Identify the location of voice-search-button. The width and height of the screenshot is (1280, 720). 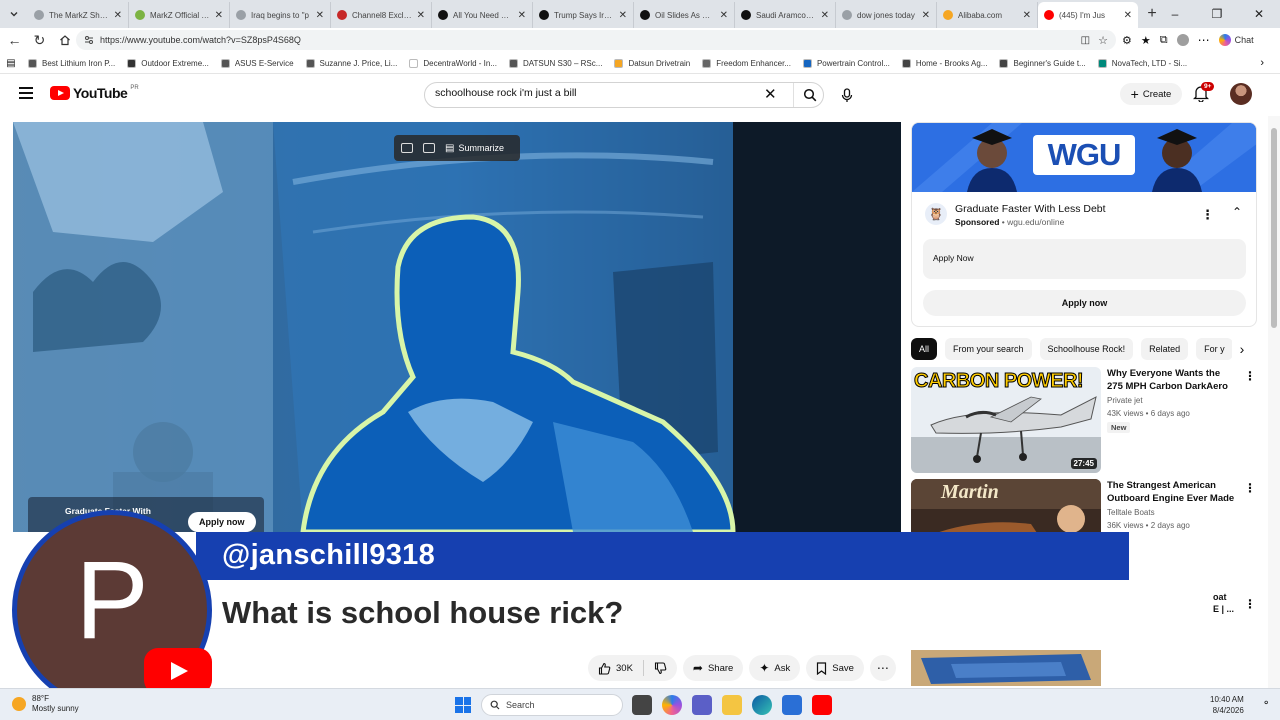
(847, 95).